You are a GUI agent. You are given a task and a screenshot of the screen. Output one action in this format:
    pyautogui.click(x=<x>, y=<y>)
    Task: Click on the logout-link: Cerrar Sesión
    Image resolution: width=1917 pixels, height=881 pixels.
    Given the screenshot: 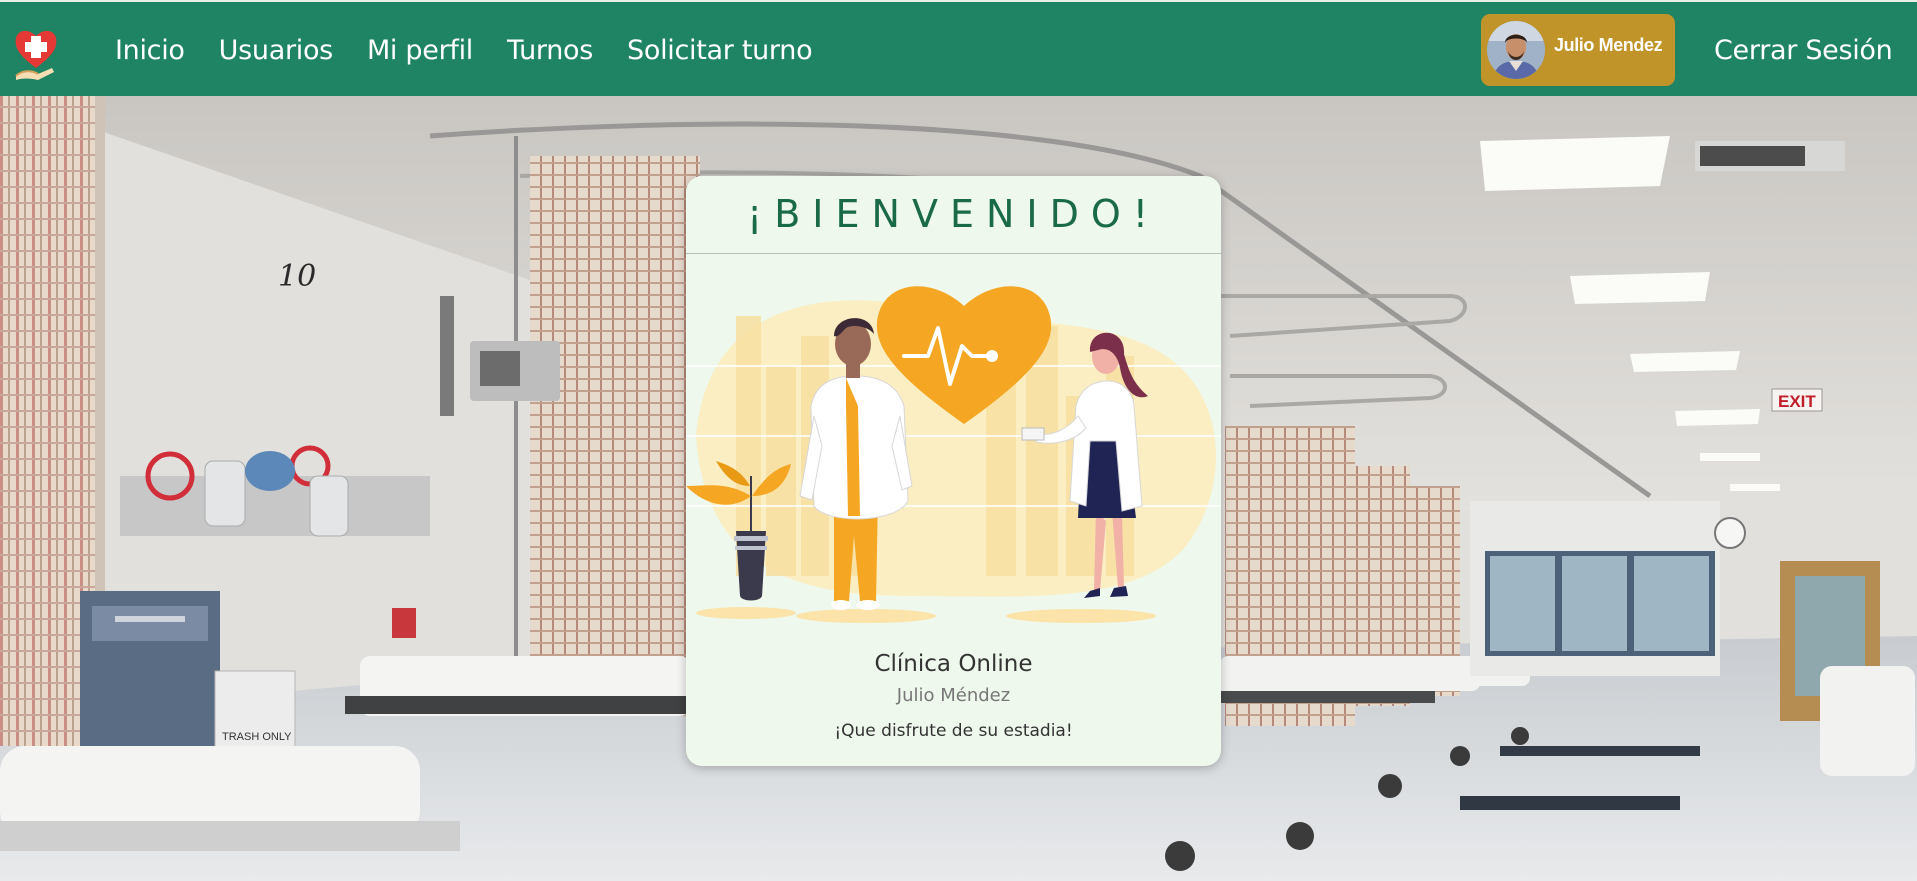 What is the action you would take?
    pyautogui.click(x=1803, y=50)
    